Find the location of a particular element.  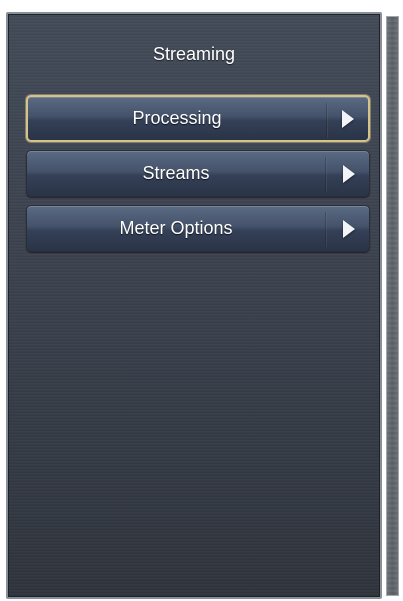

processing-label: Processing is located at coordinates (177, 118).